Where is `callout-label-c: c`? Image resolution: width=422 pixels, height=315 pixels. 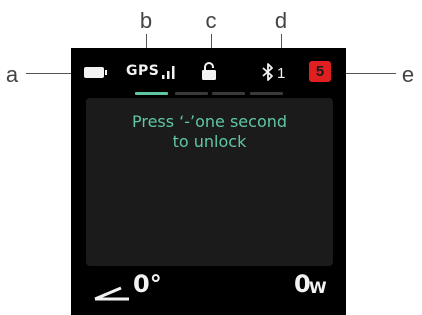
callout-label-c: c is located at coordinates (211, 20).